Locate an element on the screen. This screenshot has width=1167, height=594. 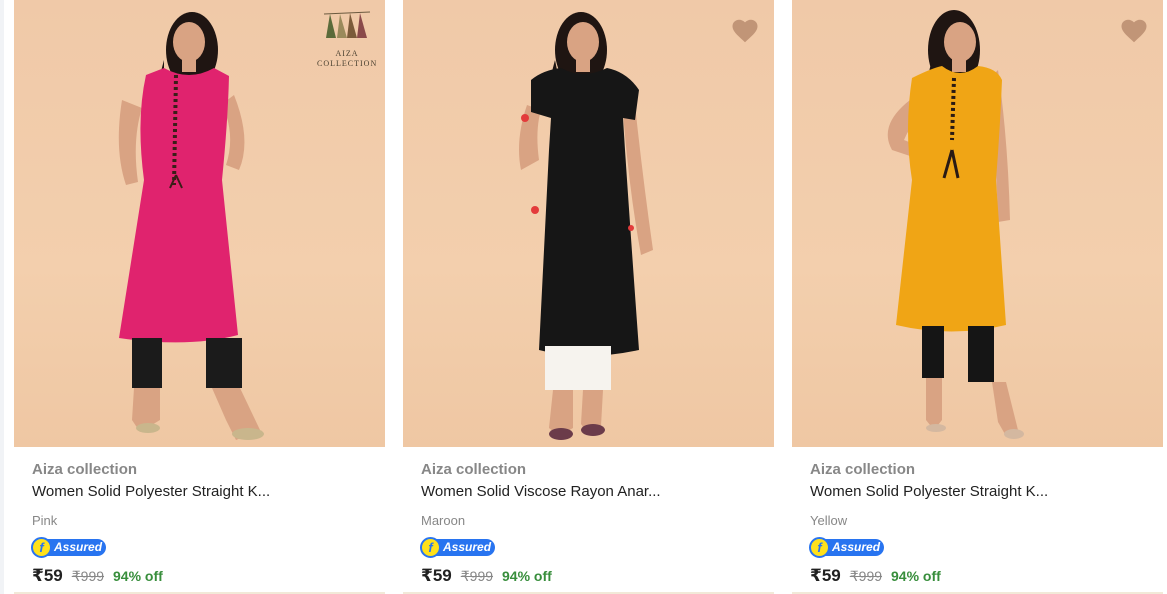
logo-text-line1: AIZA is located at coordinates (347, 53).